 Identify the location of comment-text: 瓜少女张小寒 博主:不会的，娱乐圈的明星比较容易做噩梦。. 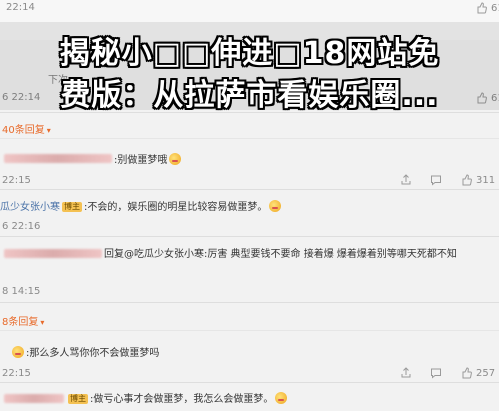
(141, 205).